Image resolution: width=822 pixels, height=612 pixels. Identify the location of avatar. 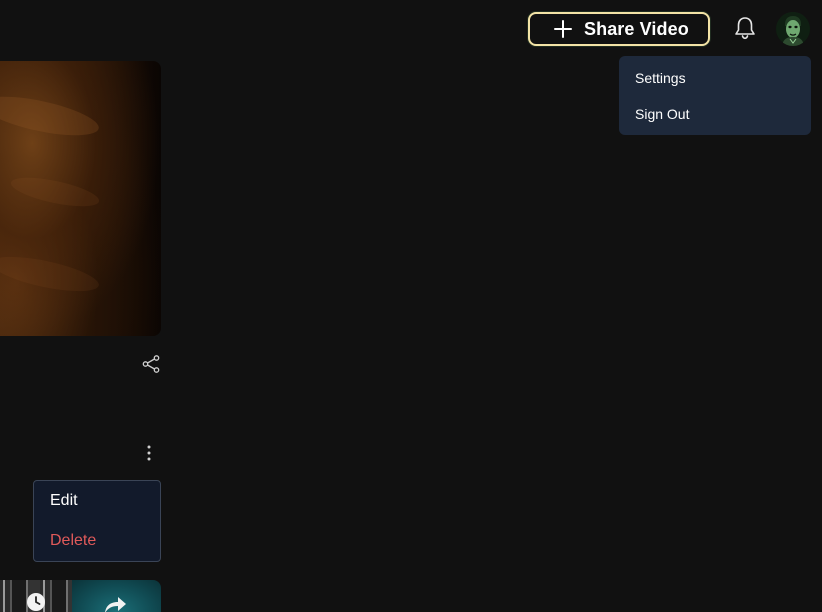
(793, 29).